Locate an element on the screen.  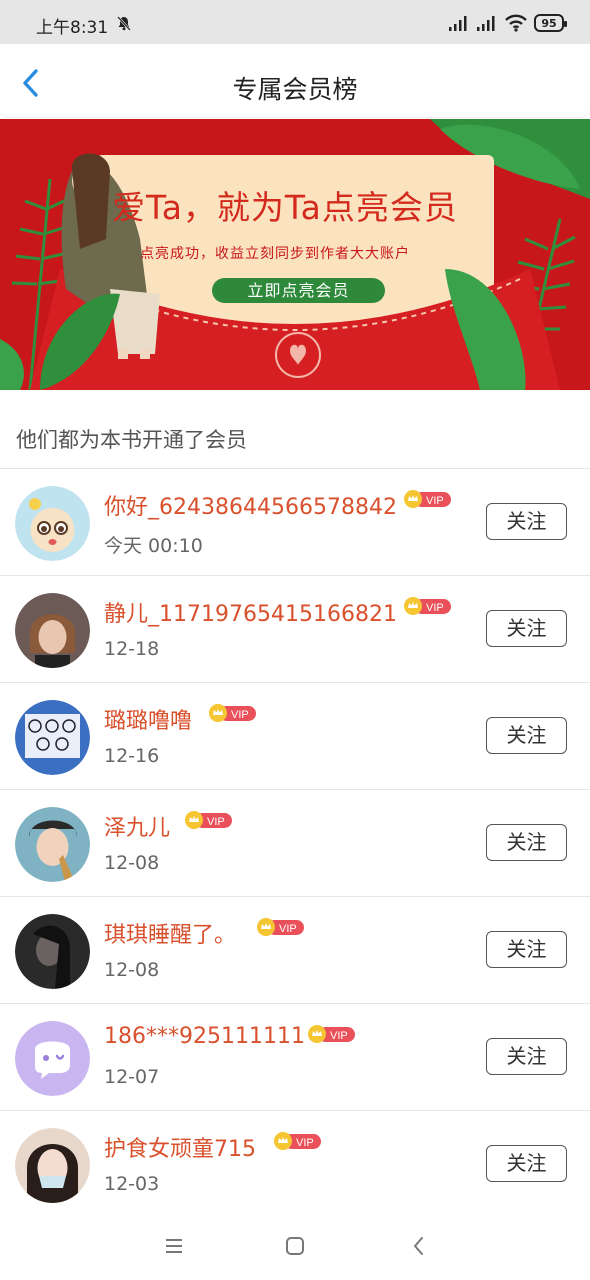
battery-level: 95 is located at coordinates (549, 23).